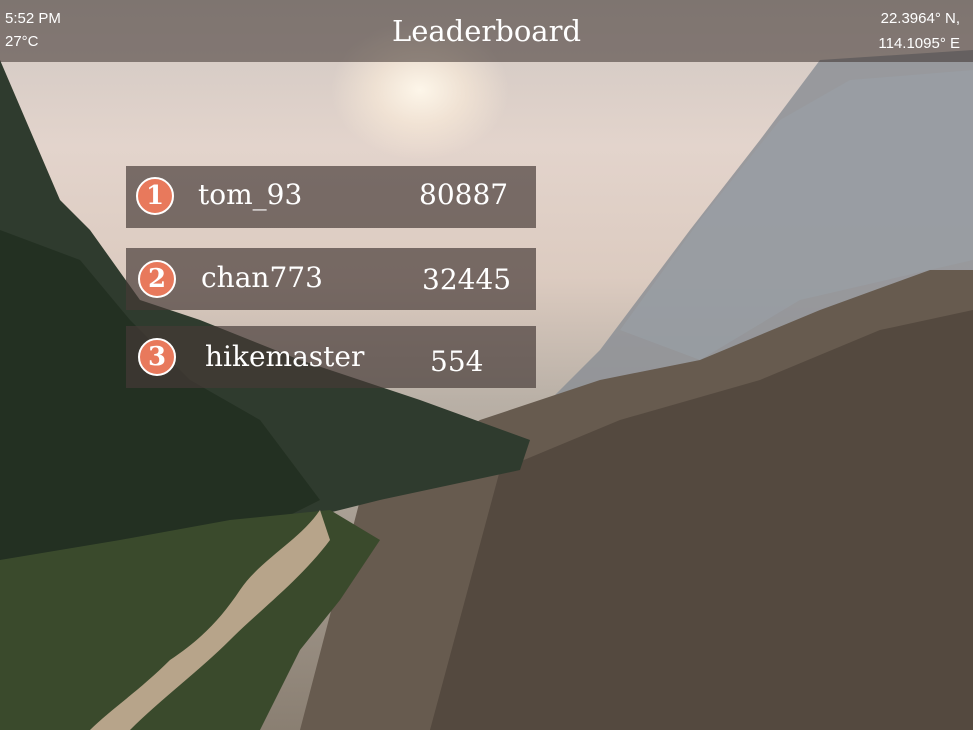 Image resolution: width=973 pixels, height=730 pixels. I want to click on leaderboard-row-3: 3 hikemaster 554, so click(331, 357).